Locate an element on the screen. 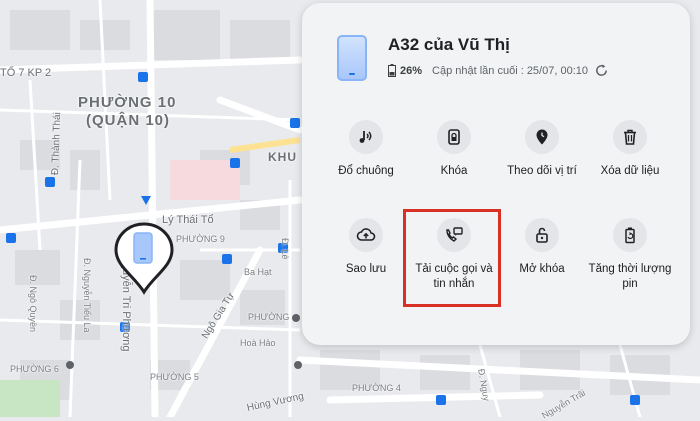  lock-button: Khóa is located at coordinates (454, 149).